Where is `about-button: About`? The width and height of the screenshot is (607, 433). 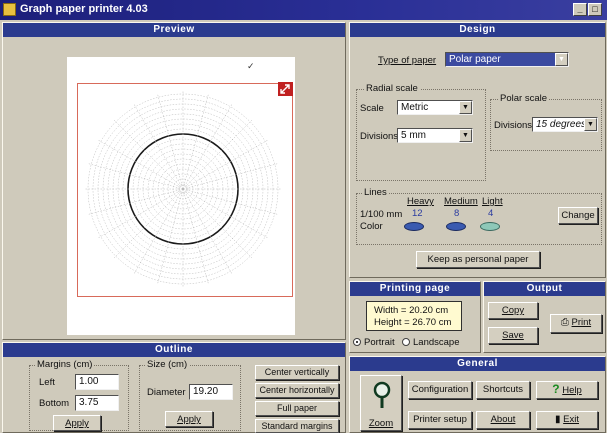 about-button: About is located at coordinates (503, 420).